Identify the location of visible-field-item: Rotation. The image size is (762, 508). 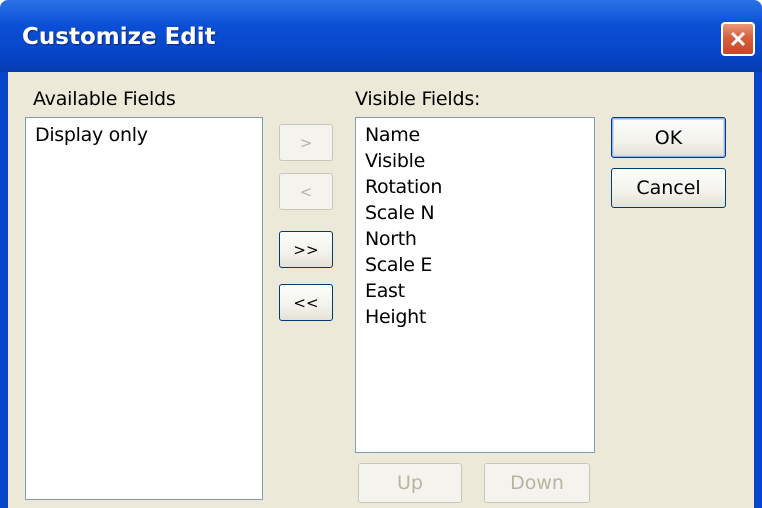
(403, 187).